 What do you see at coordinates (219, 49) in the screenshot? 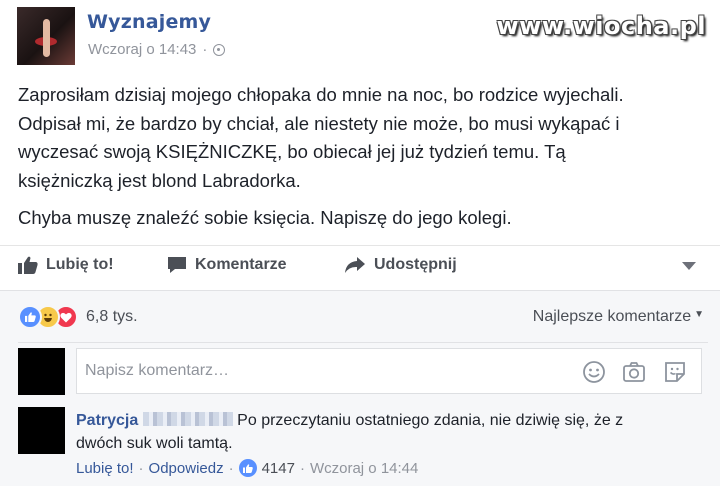
I see `globe-icon` at bounding box center [219, 49].